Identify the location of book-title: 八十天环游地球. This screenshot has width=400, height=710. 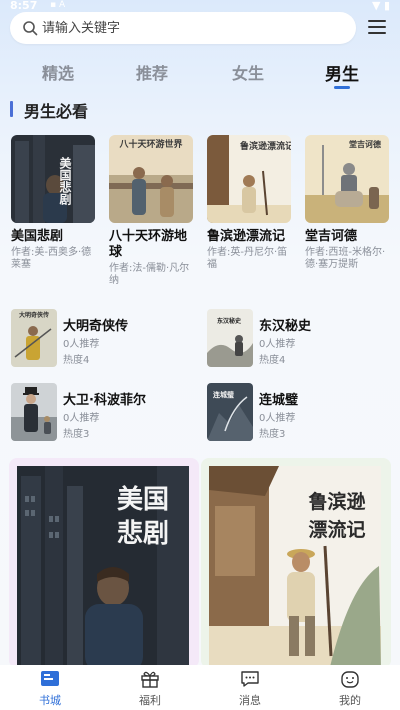
(148, 244).